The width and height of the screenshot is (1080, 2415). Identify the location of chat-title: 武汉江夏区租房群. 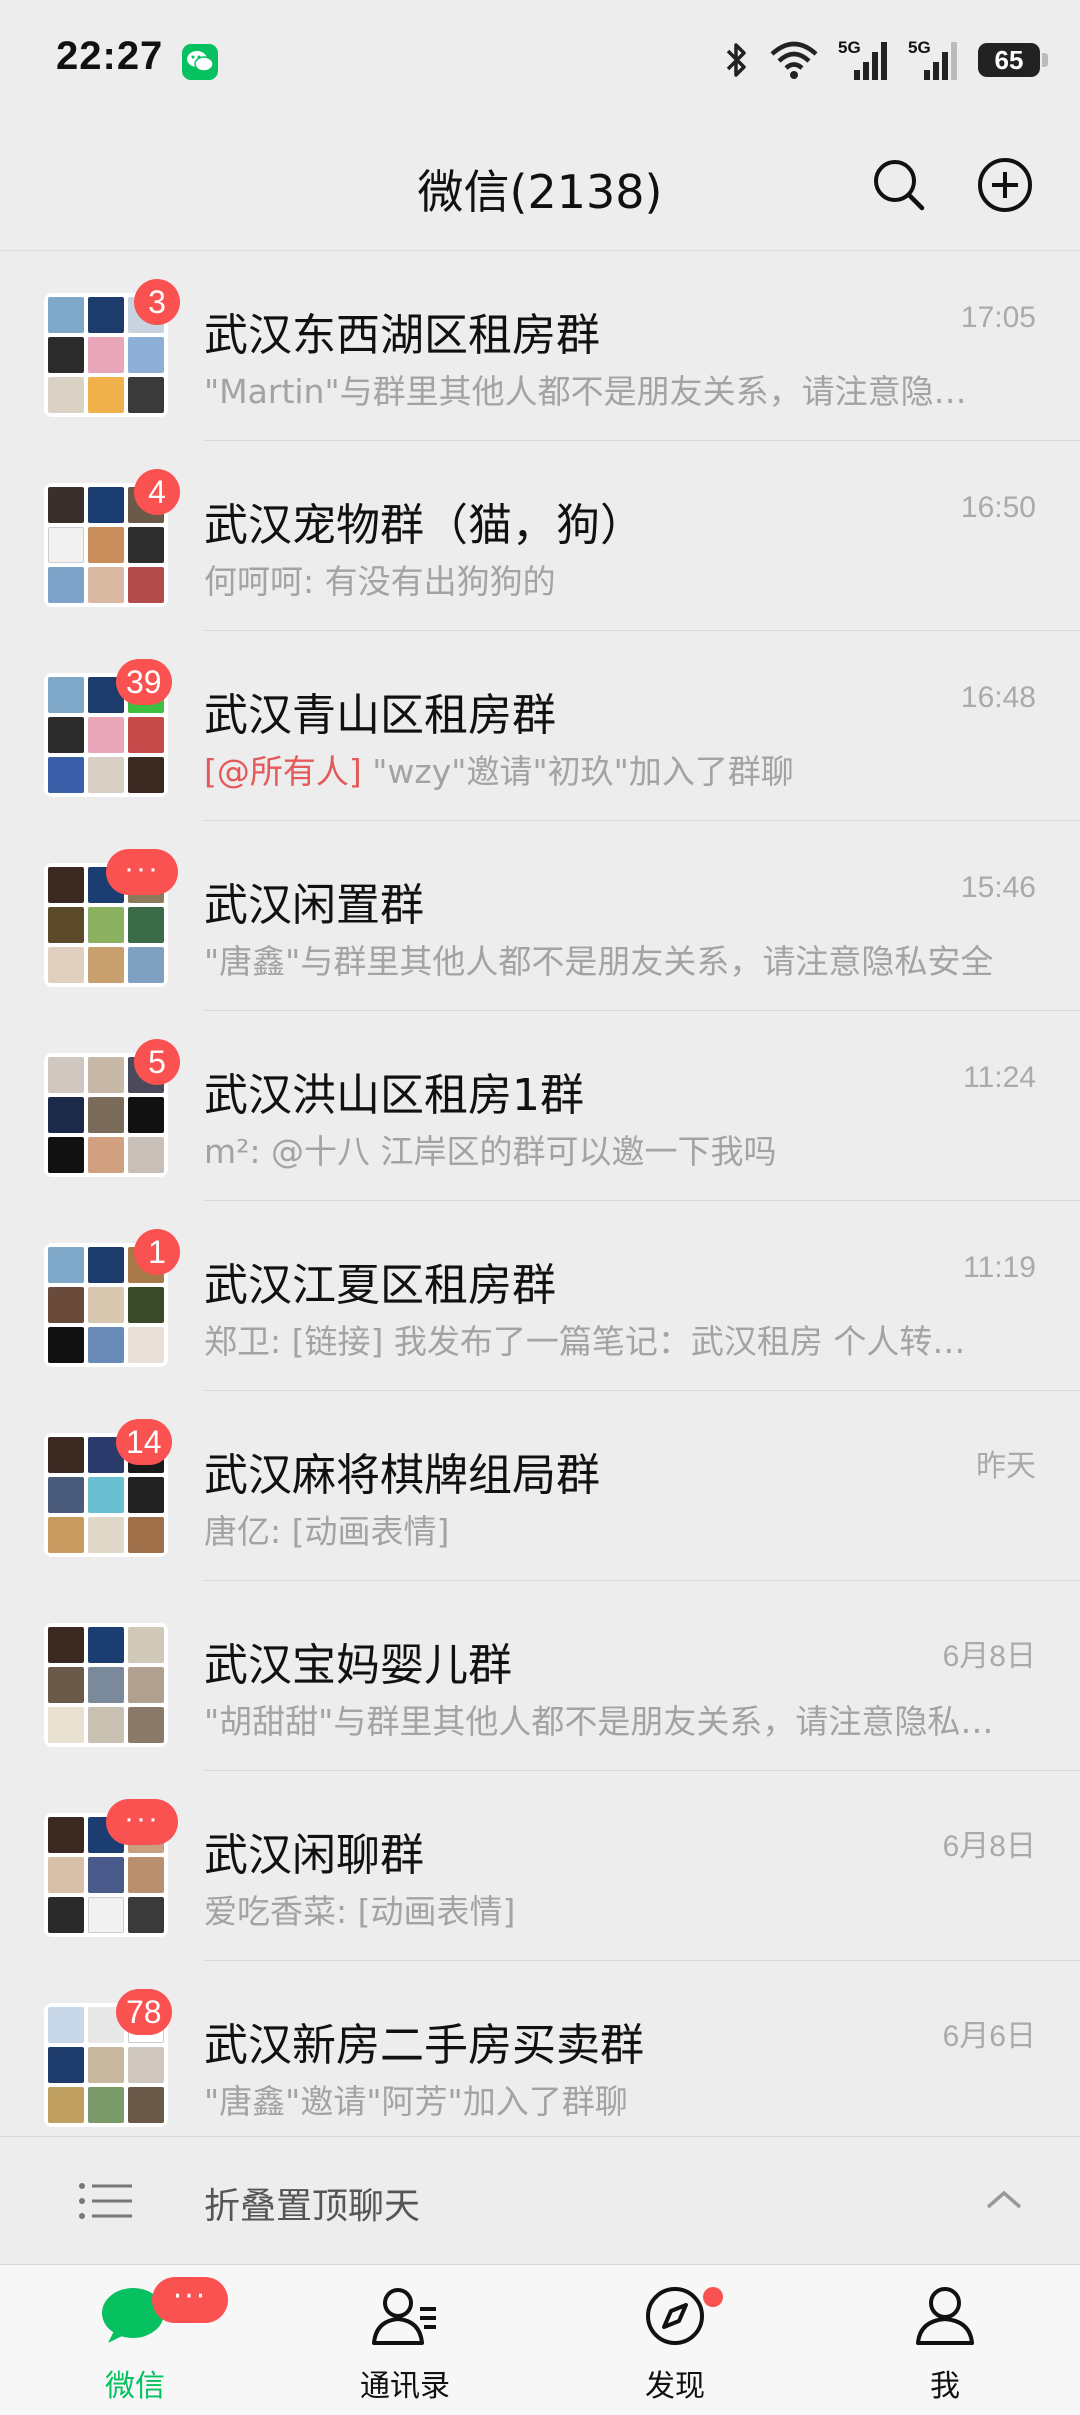
(380, 1285).